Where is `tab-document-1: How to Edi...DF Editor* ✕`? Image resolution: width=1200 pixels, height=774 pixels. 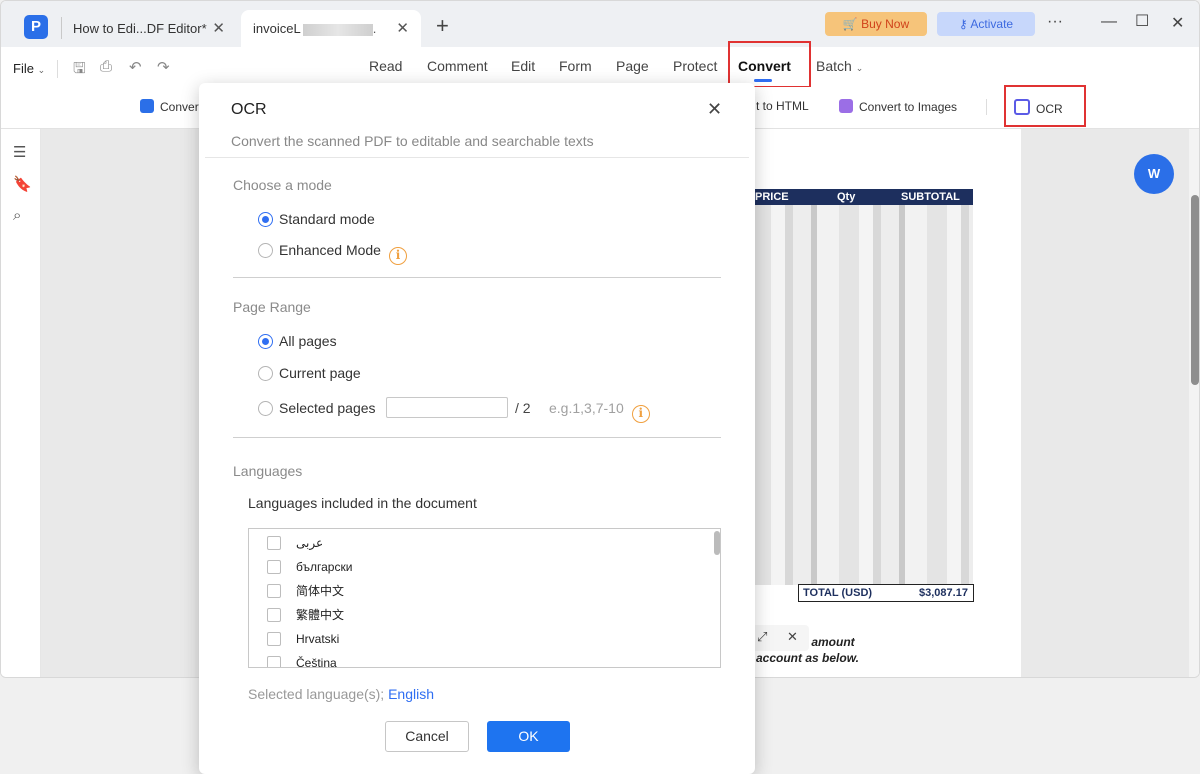 tab-document-1: How to Edi...DF Editor* ✕ is located at coordinates (149, 28).